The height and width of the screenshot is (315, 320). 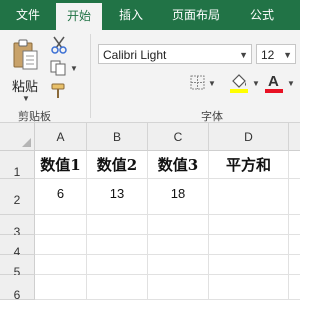 I want to click on row-header-6: 6, so click(x=17, y=288).